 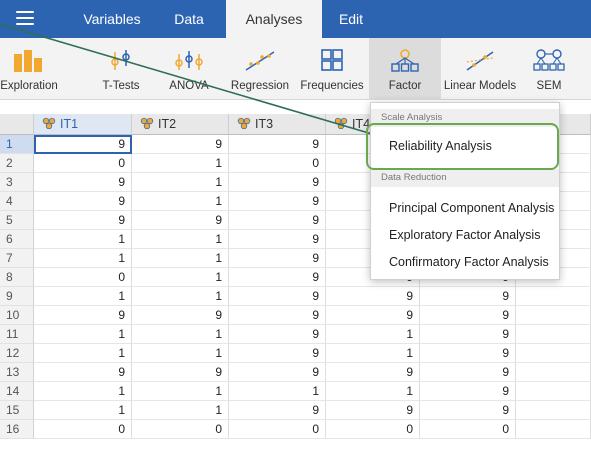 I want to click on row-number: 13, so click(x=17, y=372).